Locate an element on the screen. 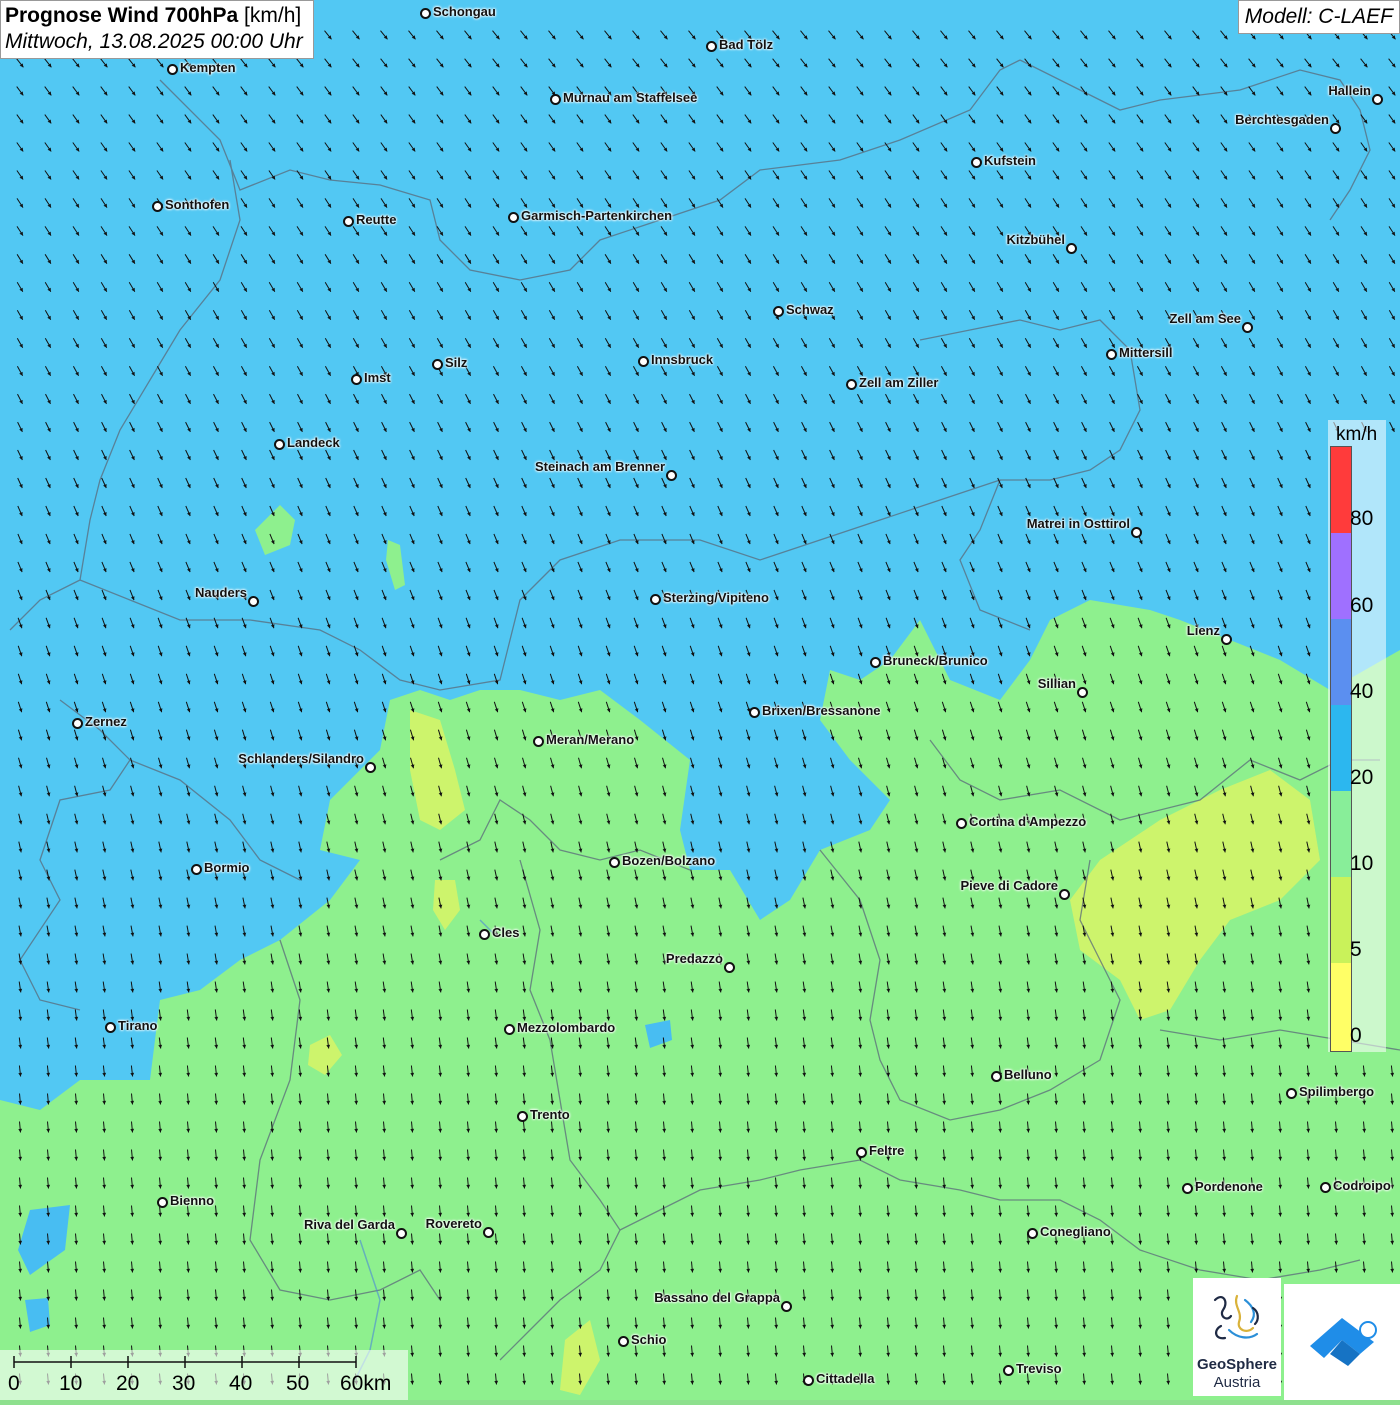 Image resolution: width=1400 pixels, height=1405 pixels. city-marker-tirano is located at coordinates (110, 1027).